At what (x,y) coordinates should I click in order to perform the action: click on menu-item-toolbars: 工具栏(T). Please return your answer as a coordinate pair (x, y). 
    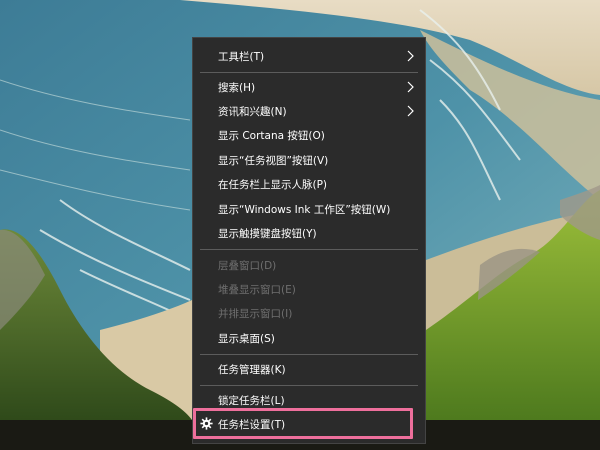
    Looking at the image, I should click on (309, 56).